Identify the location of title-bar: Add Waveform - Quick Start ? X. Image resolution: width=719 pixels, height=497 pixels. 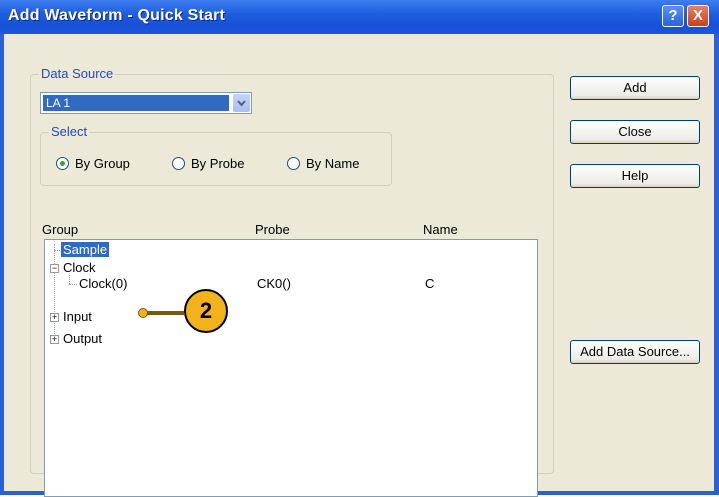
(359, 17).